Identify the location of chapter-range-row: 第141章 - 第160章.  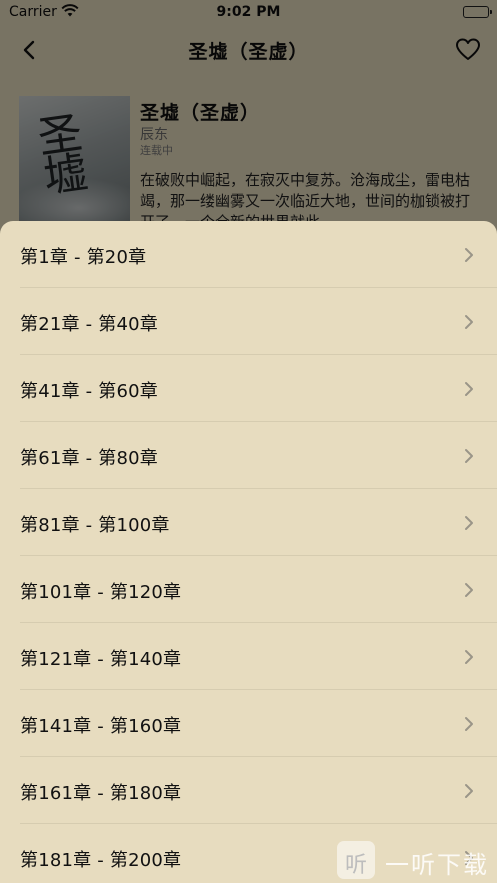
(258, 723).